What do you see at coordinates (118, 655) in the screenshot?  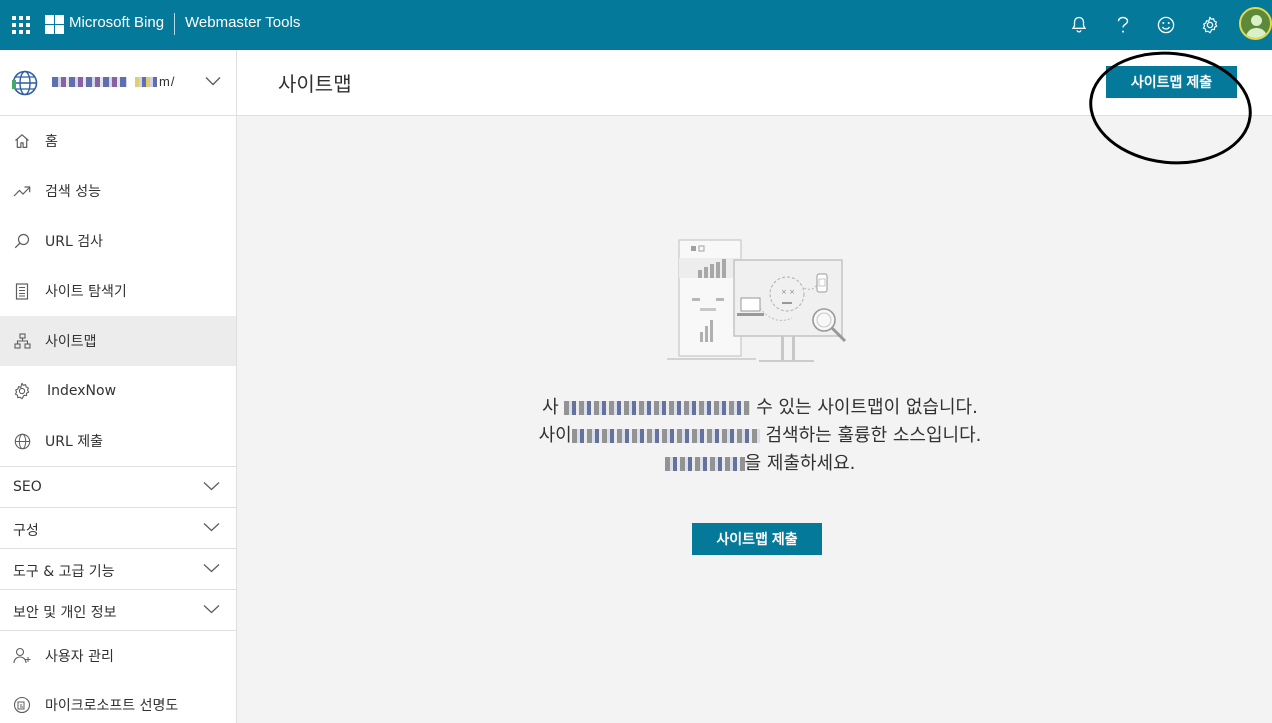 I see `sidebar-item-user-management: 사용자 관리` at bounding box center [118, 655].